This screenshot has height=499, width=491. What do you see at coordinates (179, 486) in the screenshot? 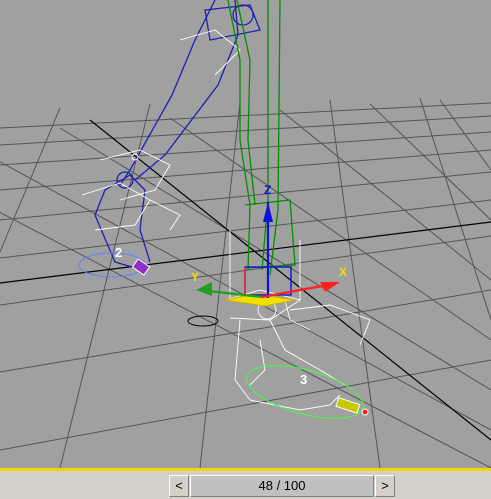
I see `previous-frame-button: <` at bounding box center [179, 486].